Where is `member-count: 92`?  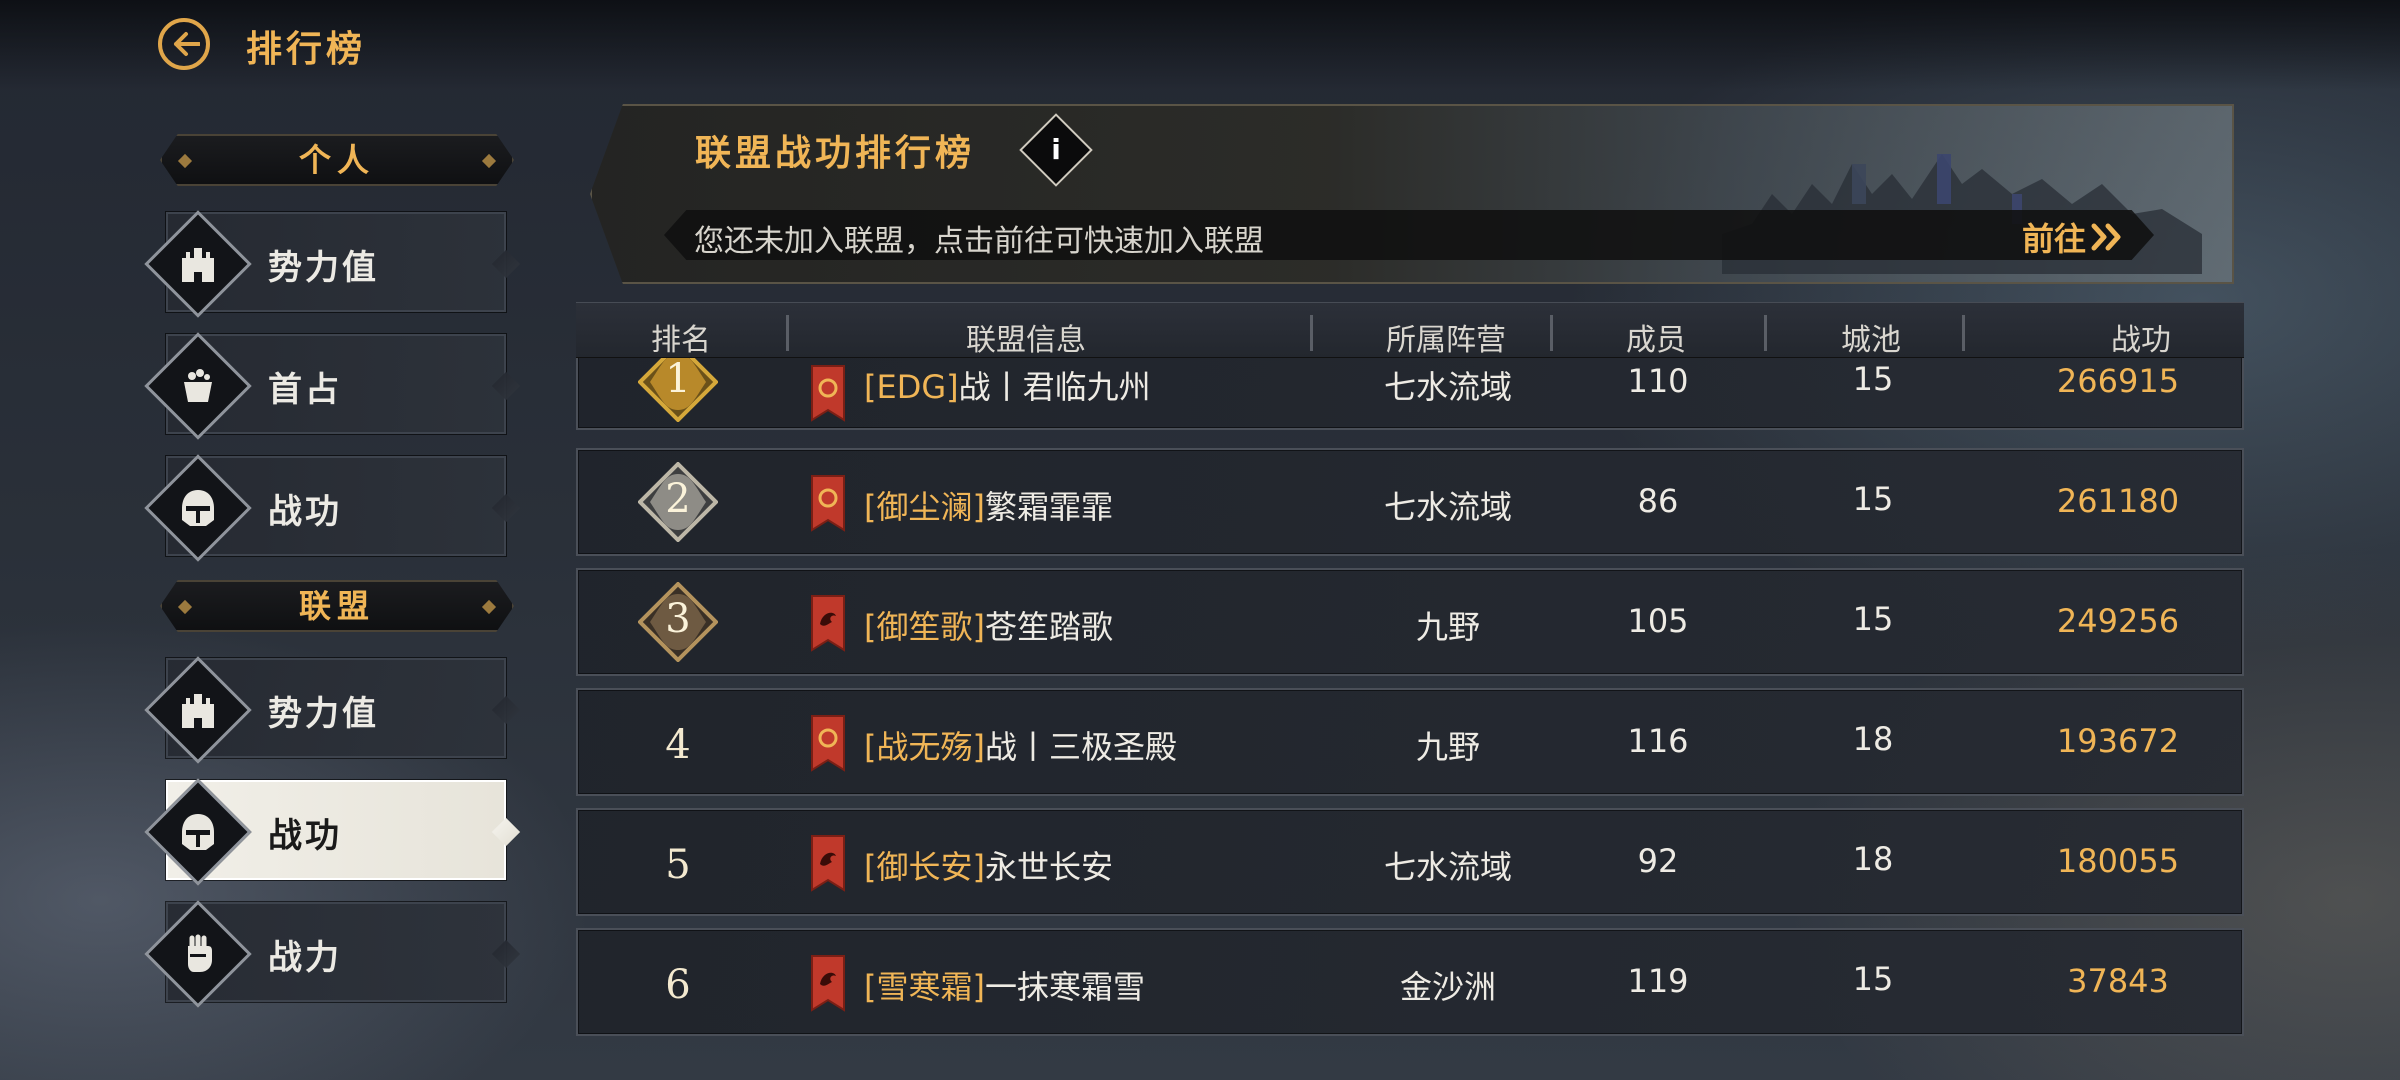 member-count: 92 is located at coordinates (1658, 861).